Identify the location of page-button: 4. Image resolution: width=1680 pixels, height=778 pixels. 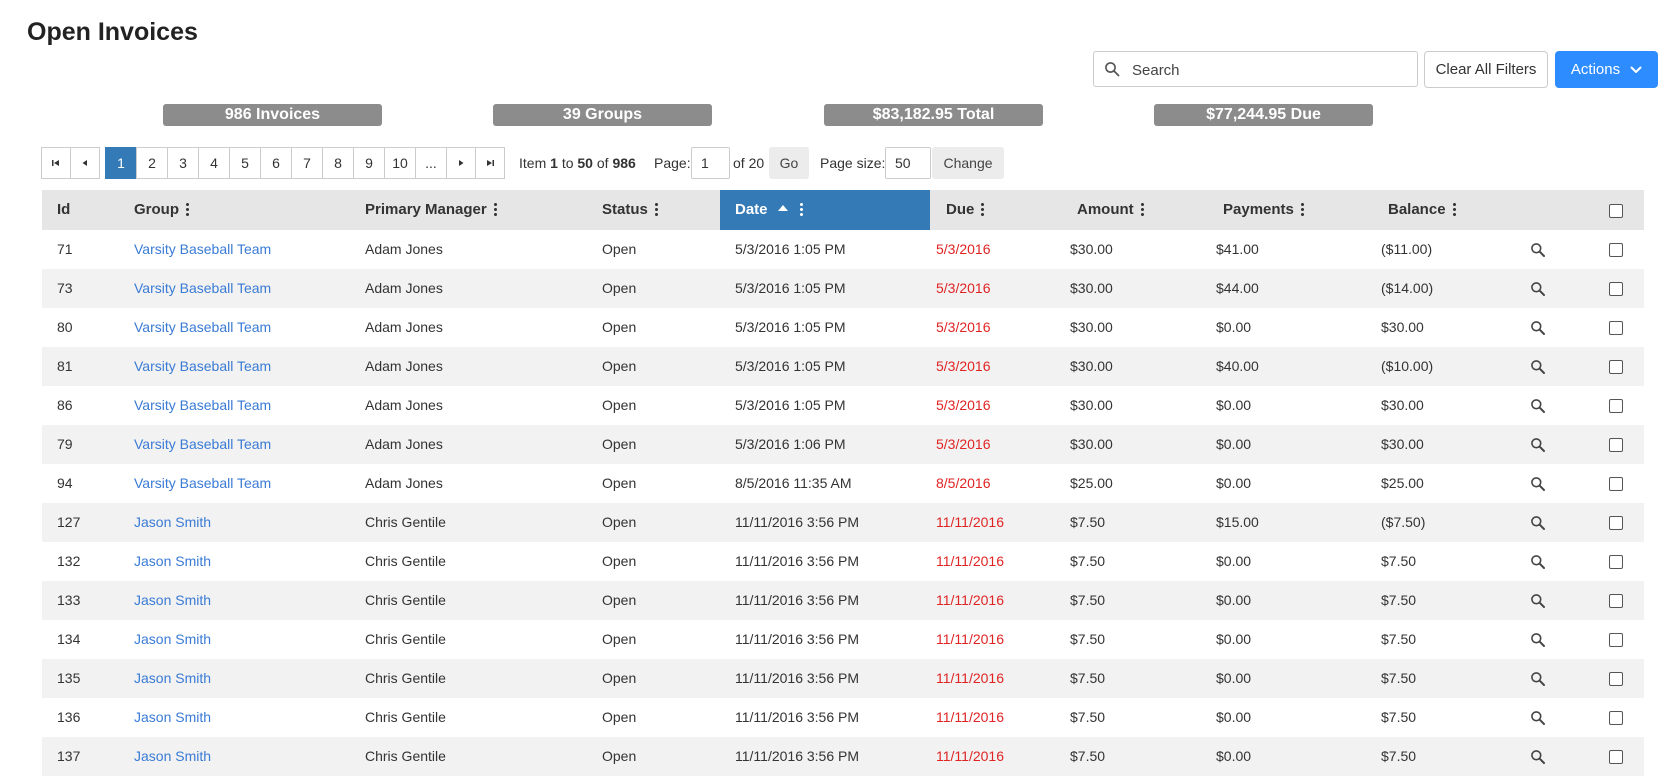
(214, 163).